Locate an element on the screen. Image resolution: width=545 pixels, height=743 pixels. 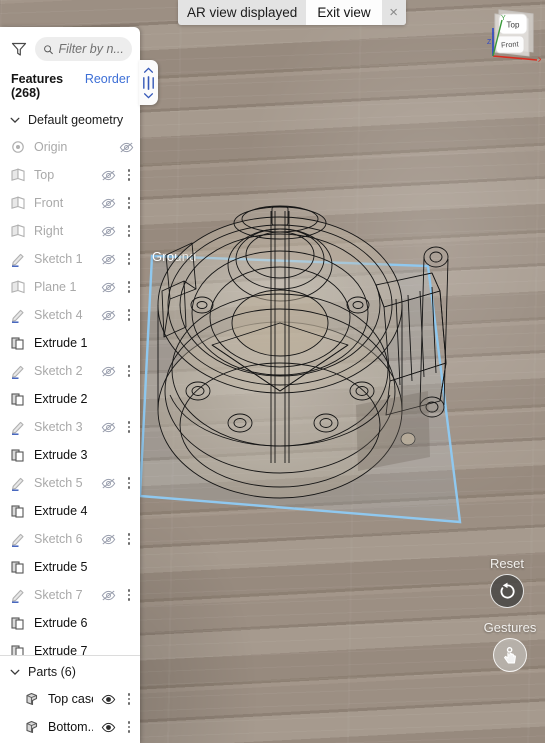
feature-row: Sketch 7 is located at coordinates (70, 595).